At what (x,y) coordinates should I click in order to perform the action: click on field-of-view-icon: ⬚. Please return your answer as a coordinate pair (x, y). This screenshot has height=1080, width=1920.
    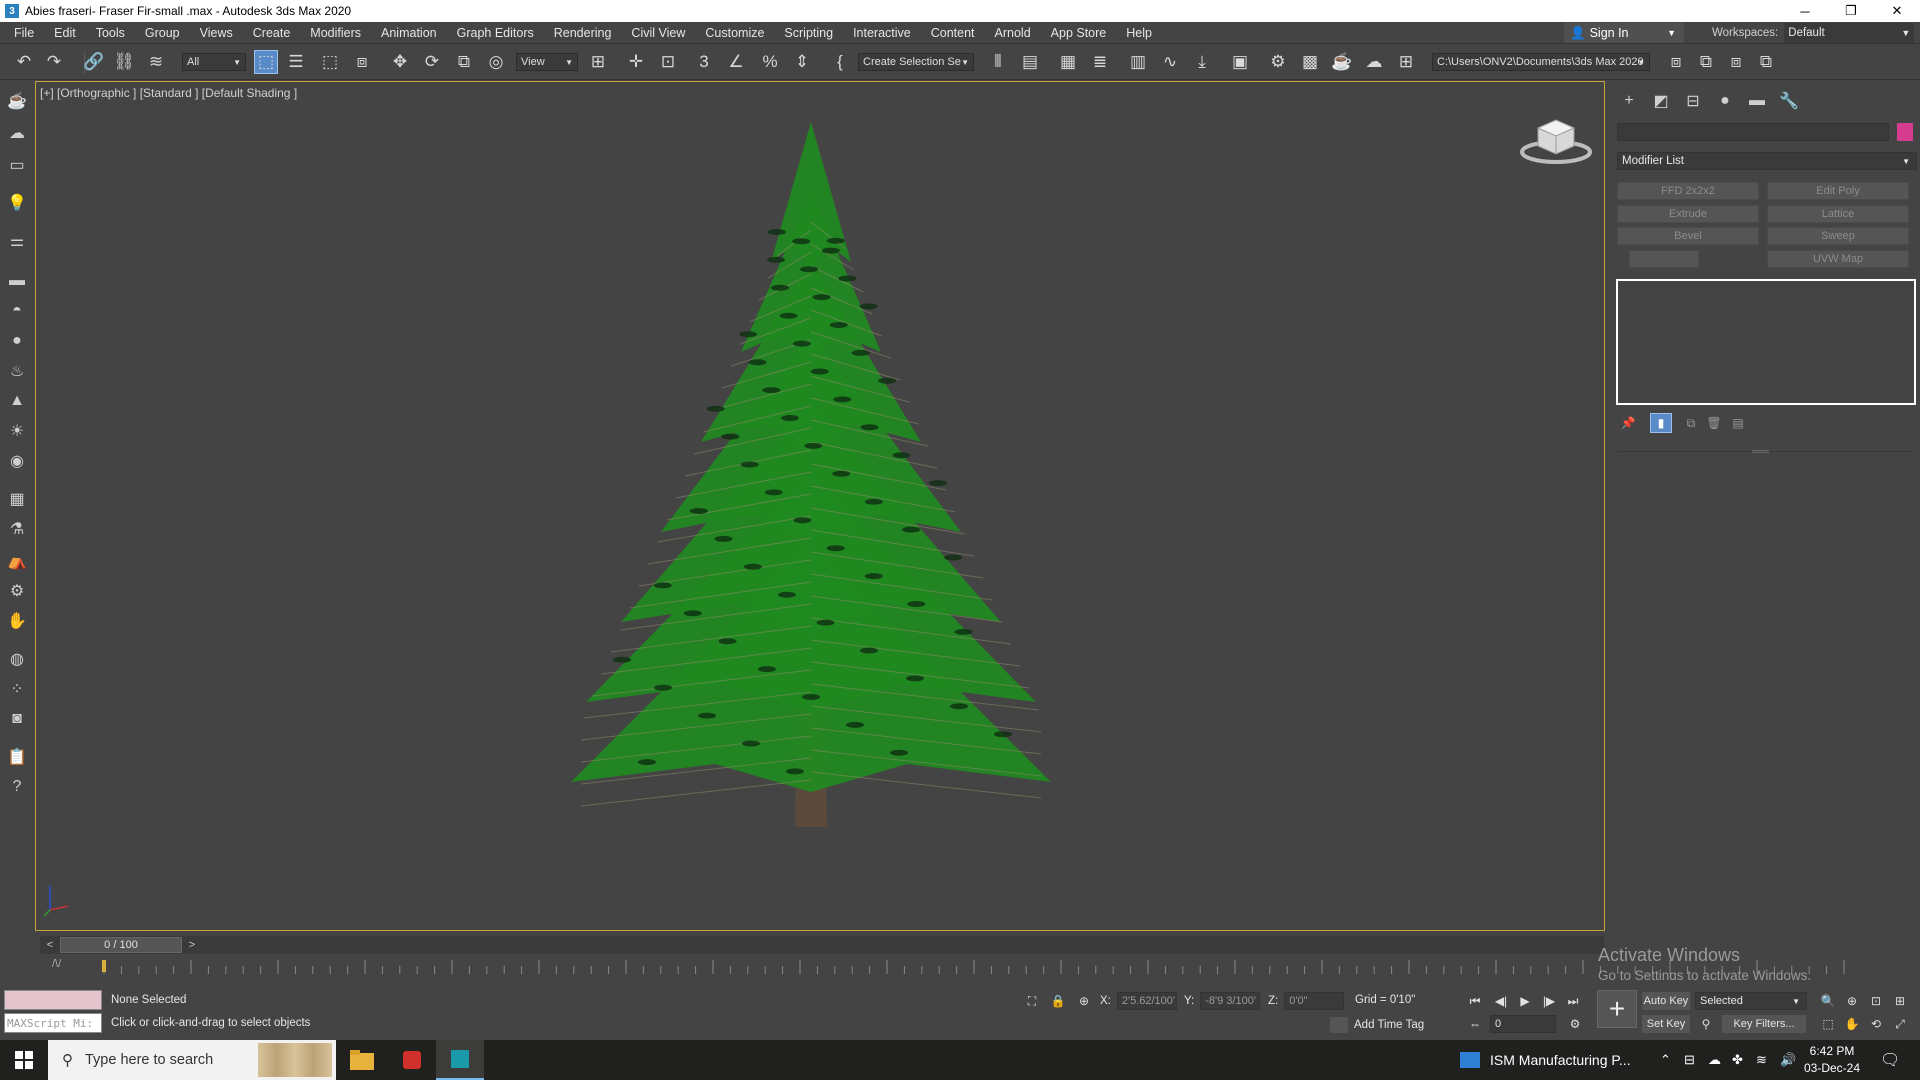
    Looking at the image, I should click on (1828, 1024).